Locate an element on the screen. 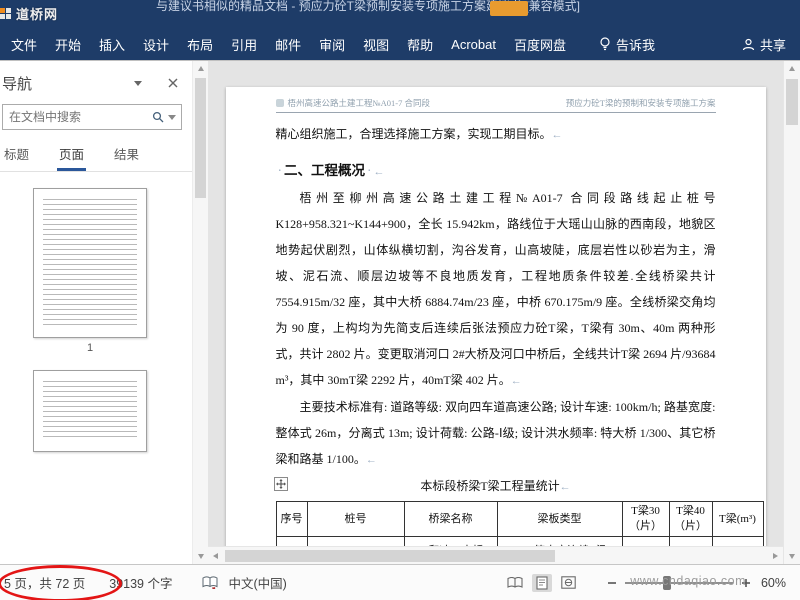  print-layout-icon is located at coordinates (542, 582).